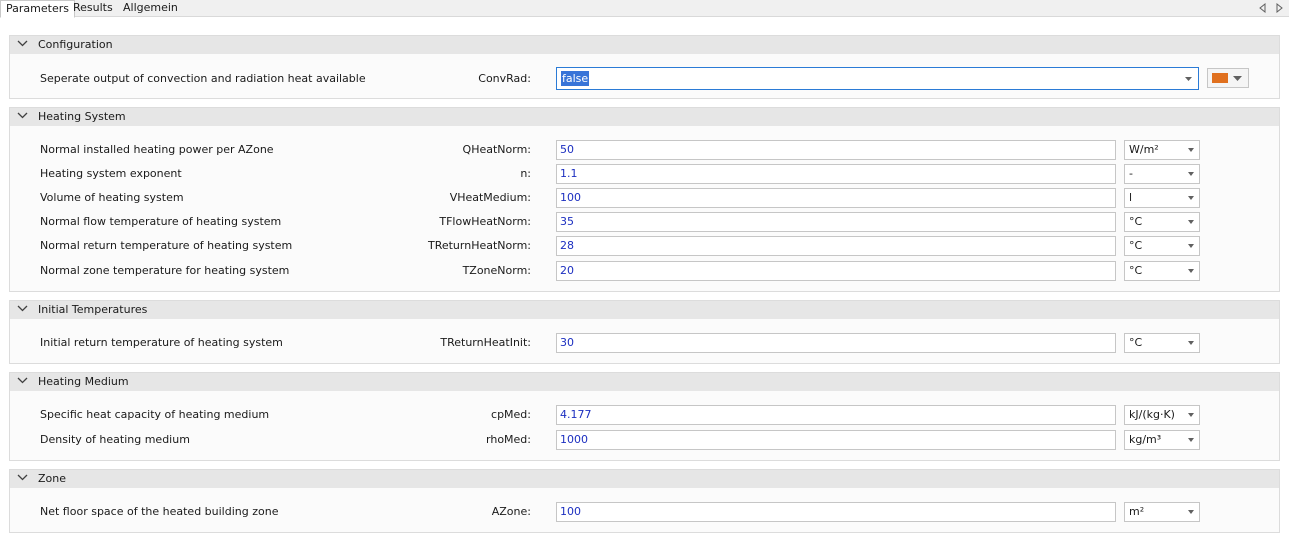 This screenshot has width=1289, height=539. What do you see at coordinates (82, 116) in the screenshot?
I see `section-title: Heating System` at bounding box center [82, 116].